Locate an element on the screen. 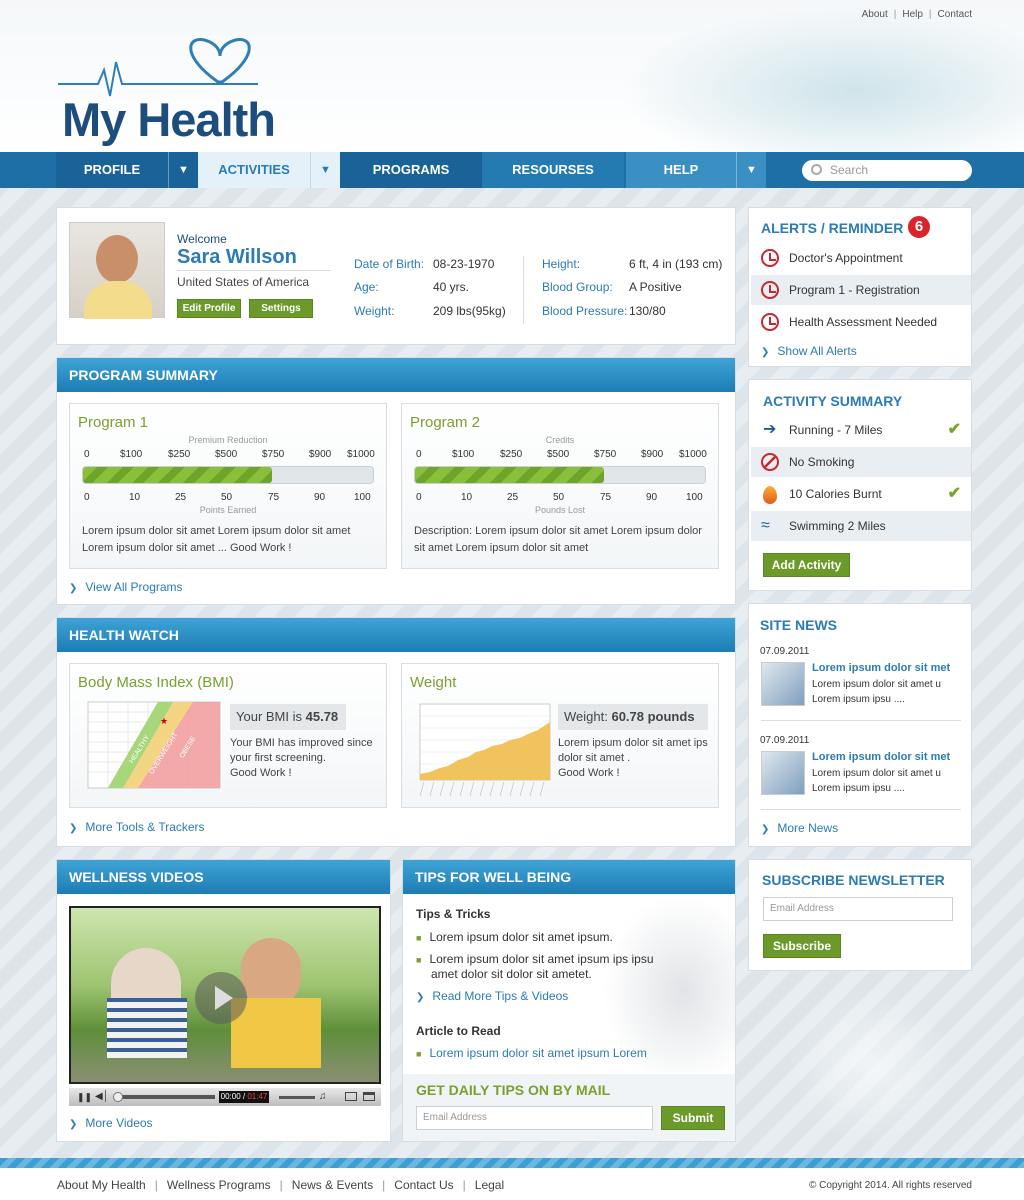 This screenshot has width=1024, height=1200. search-icon is located at coordinates (816, 169).